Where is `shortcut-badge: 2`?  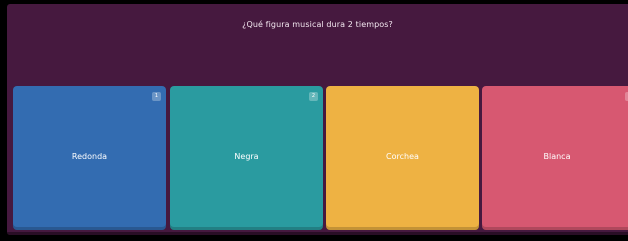
shortcut-badge: 2 is located at coordinates (313, 96).